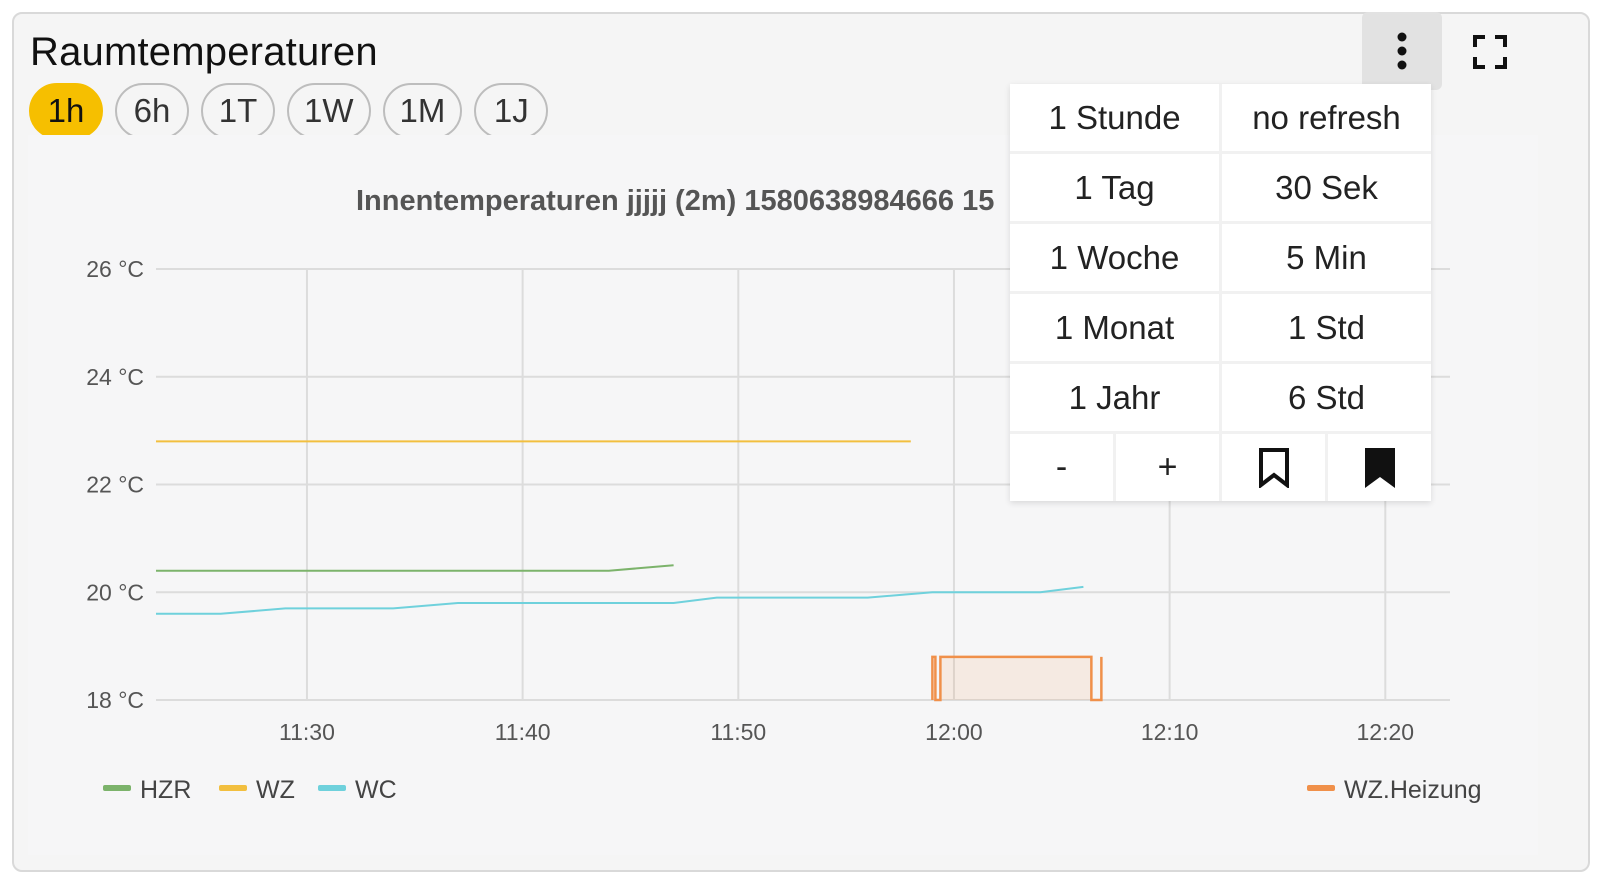  Describe the element at coordinates (422, 111) in the screenshot. I see `range-1m-button: 1M` at that location.